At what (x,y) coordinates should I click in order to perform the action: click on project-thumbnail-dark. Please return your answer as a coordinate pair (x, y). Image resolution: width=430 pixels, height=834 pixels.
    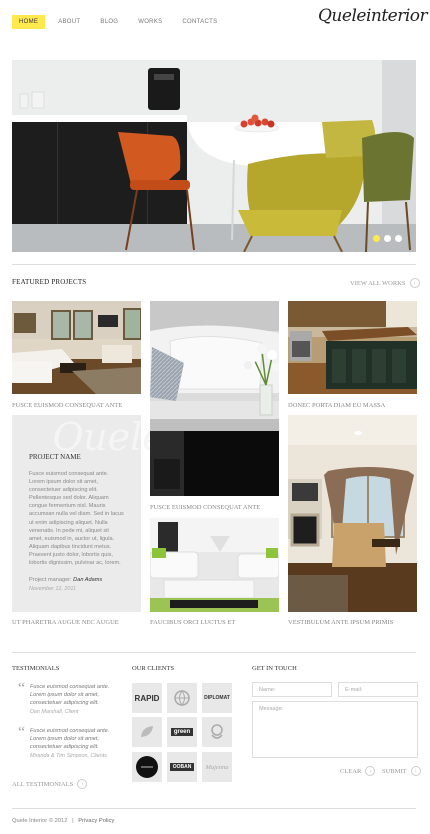
    Looking at the image, I should click on (214, 457).